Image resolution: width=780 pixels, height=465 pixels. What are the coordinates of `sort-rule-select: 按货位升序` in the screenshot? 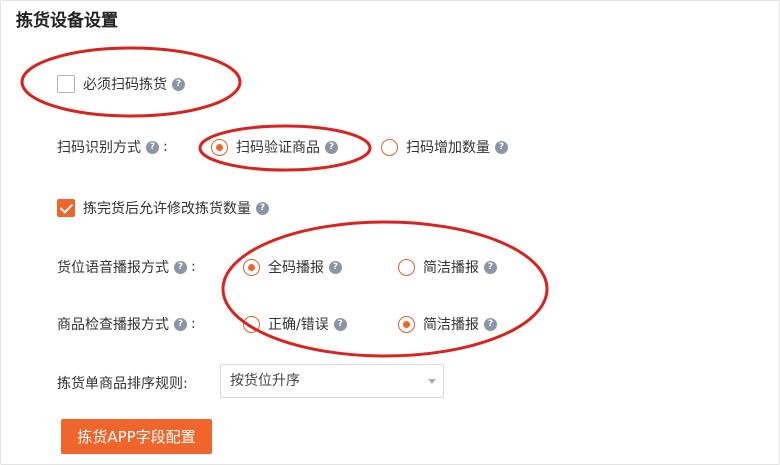 It's located at (332, 381).